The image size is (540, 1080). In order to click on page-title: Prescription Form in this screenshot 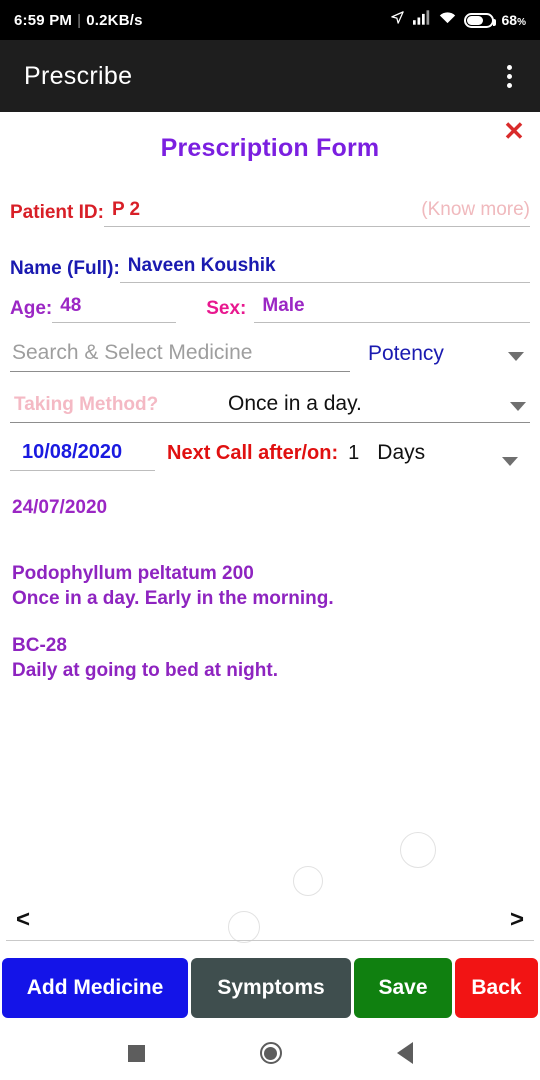, I will do `click(270, 148)`.